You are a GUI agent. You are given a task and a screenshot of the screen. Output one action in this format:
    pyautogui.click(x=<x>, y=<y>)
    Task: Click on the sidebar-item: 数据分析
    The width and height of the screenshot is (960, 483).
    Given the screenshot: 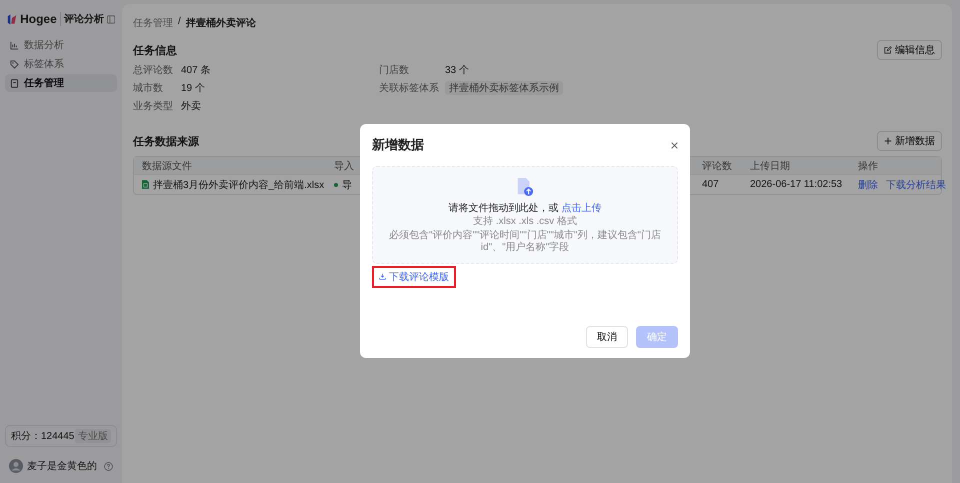 What is the action you would take?
    pyautogui.click(x=61, y=45)
    